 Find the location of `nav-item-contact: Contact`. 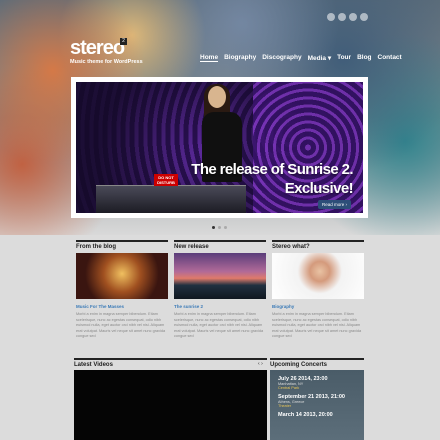

nav-item-contact: Contact is located at coordinates (390, 58).